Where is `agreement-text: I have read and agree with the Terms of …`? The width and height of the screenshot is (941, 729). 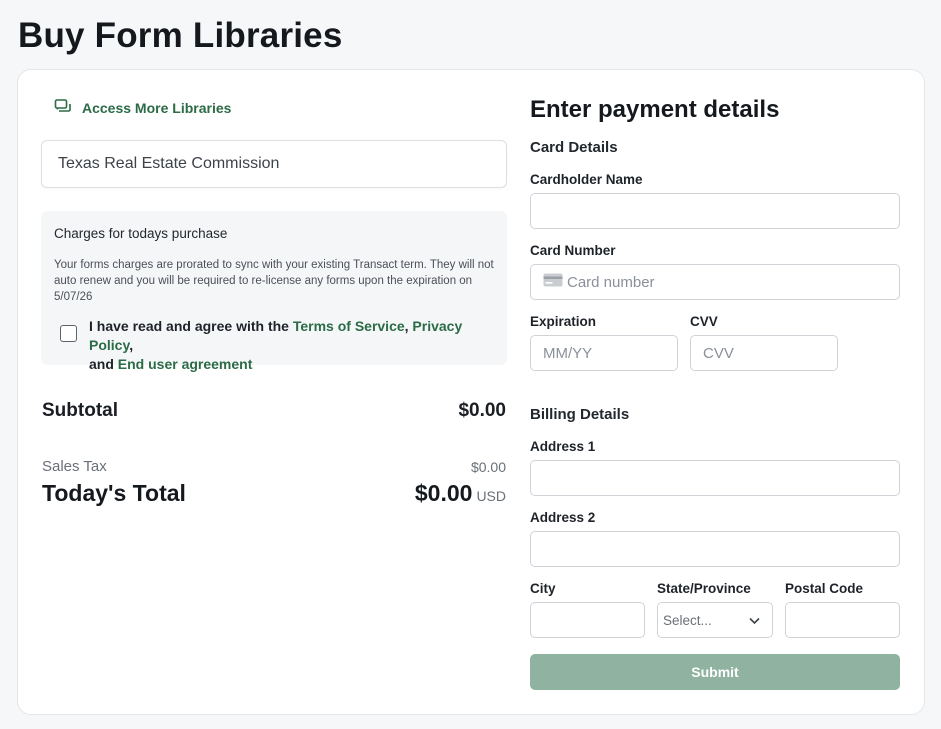
agreement-text: I have read and agree with the Terms of … is located at coordinates (294, 345).